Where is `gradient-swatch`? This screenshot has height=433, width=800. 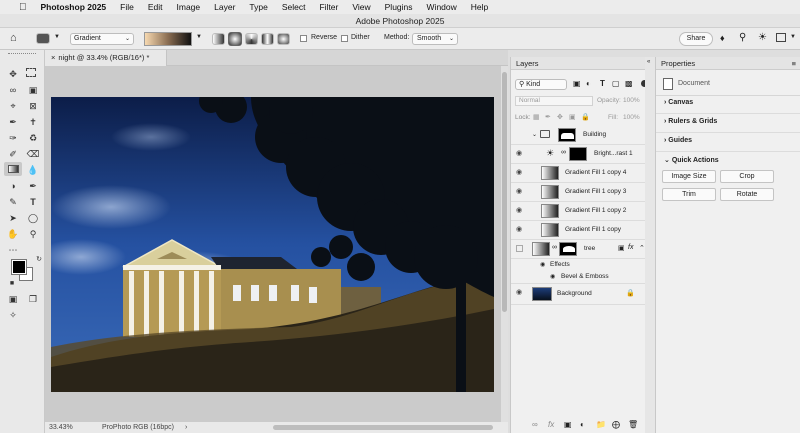 gradient-swatch is located at coordinates (168, 39).